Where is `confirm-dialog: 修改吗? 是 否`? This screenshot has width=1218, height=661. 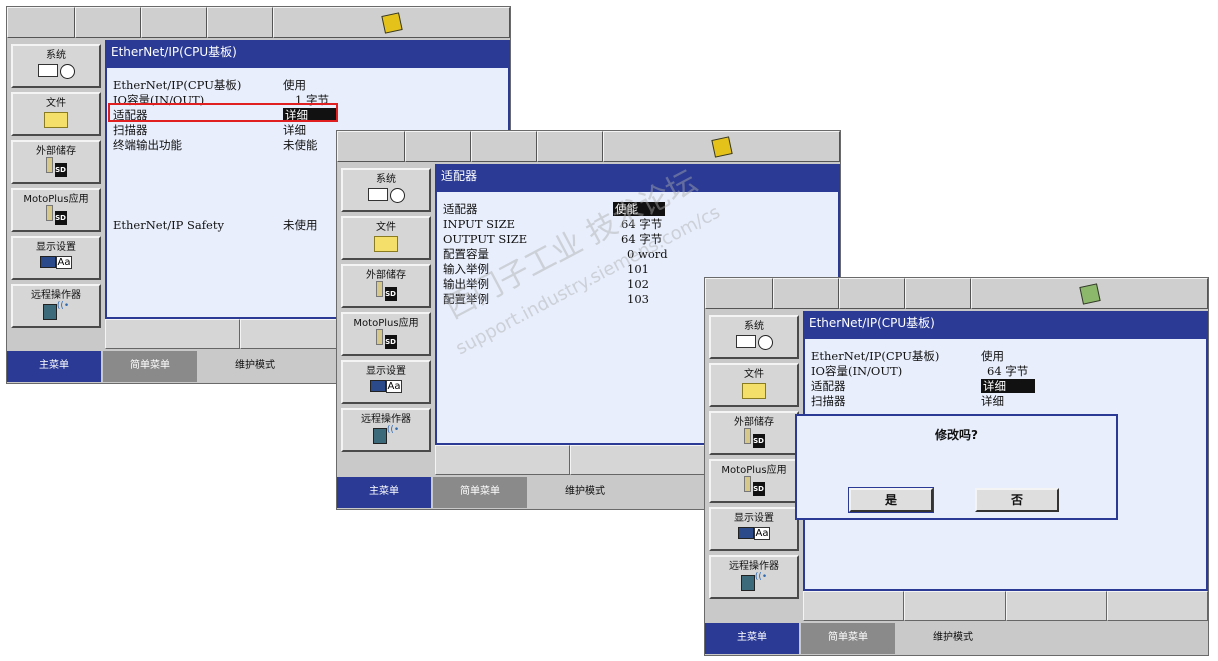
confirm-dialog: 修改吗? 是 否 is located at coordinates (956, 467).